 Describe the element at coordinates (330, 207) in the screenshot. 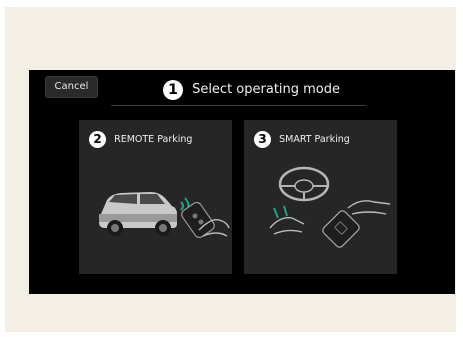

I see `smart-parking-wheel-key-icon` at that location.